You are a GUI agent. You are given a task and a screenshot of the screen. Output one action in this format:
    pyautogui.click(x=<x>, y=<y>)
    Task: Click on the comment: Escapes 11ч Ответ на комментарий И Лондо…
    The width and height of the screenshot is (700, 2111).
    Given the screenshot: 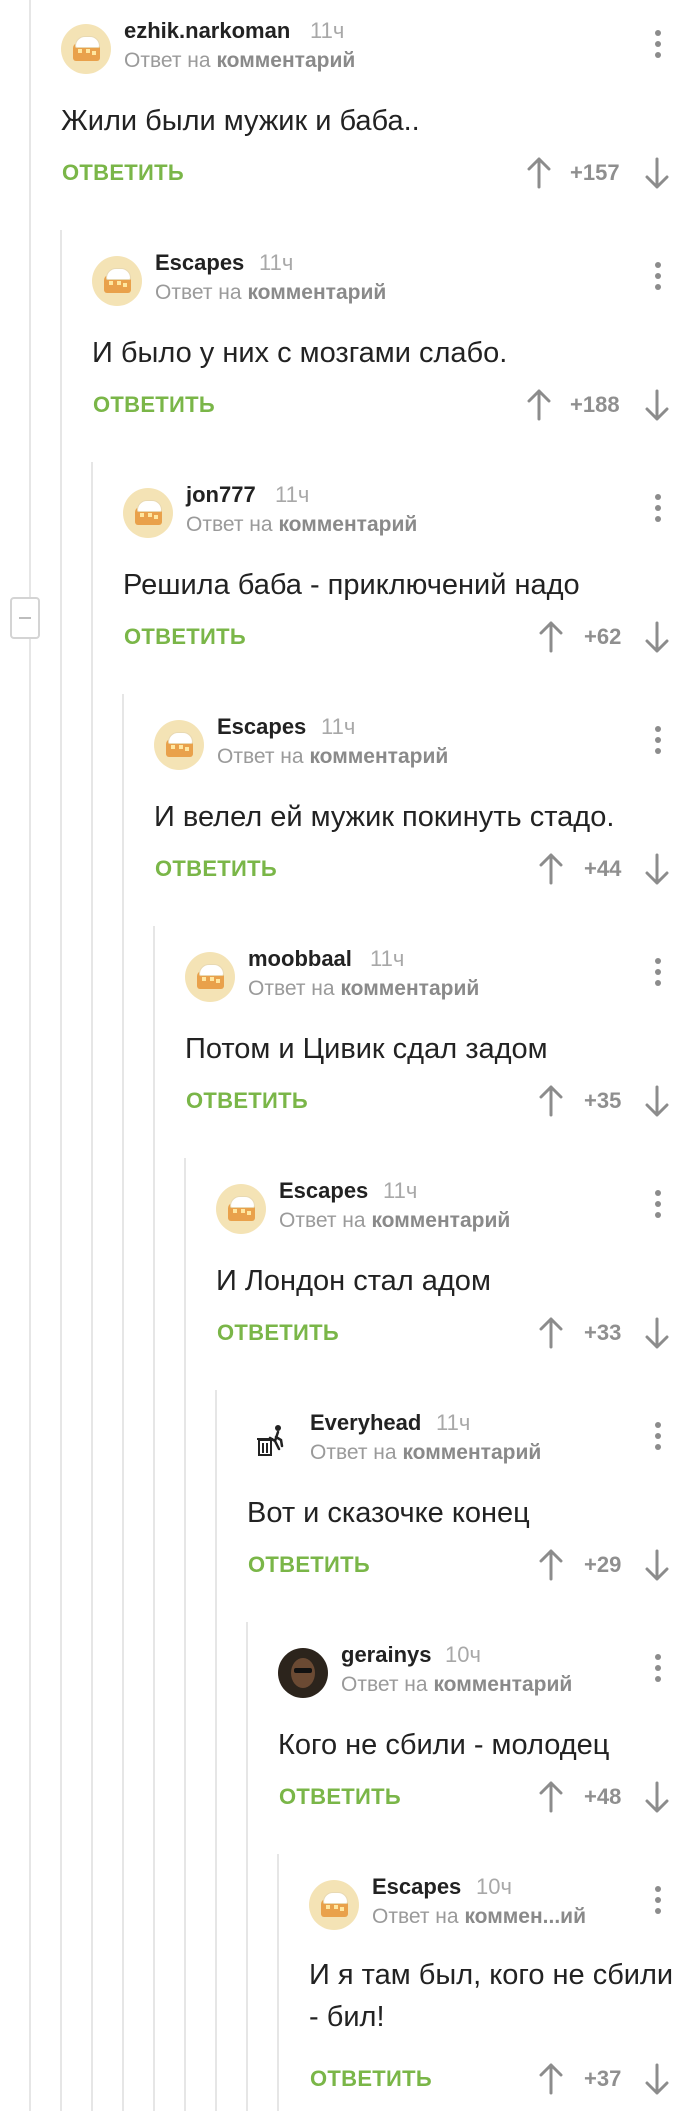 What is the action you would take?
    pyautogui.click(x=350, y=1276)
    